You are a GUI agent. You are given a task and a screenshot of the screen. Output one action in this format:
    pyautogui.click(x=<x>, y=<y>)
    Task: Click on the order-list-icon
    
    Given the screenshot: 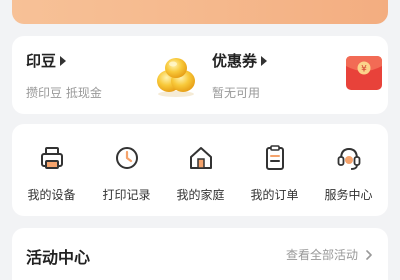 What is the action you would take?
    pyautogui.click(x=274, y=157)
    